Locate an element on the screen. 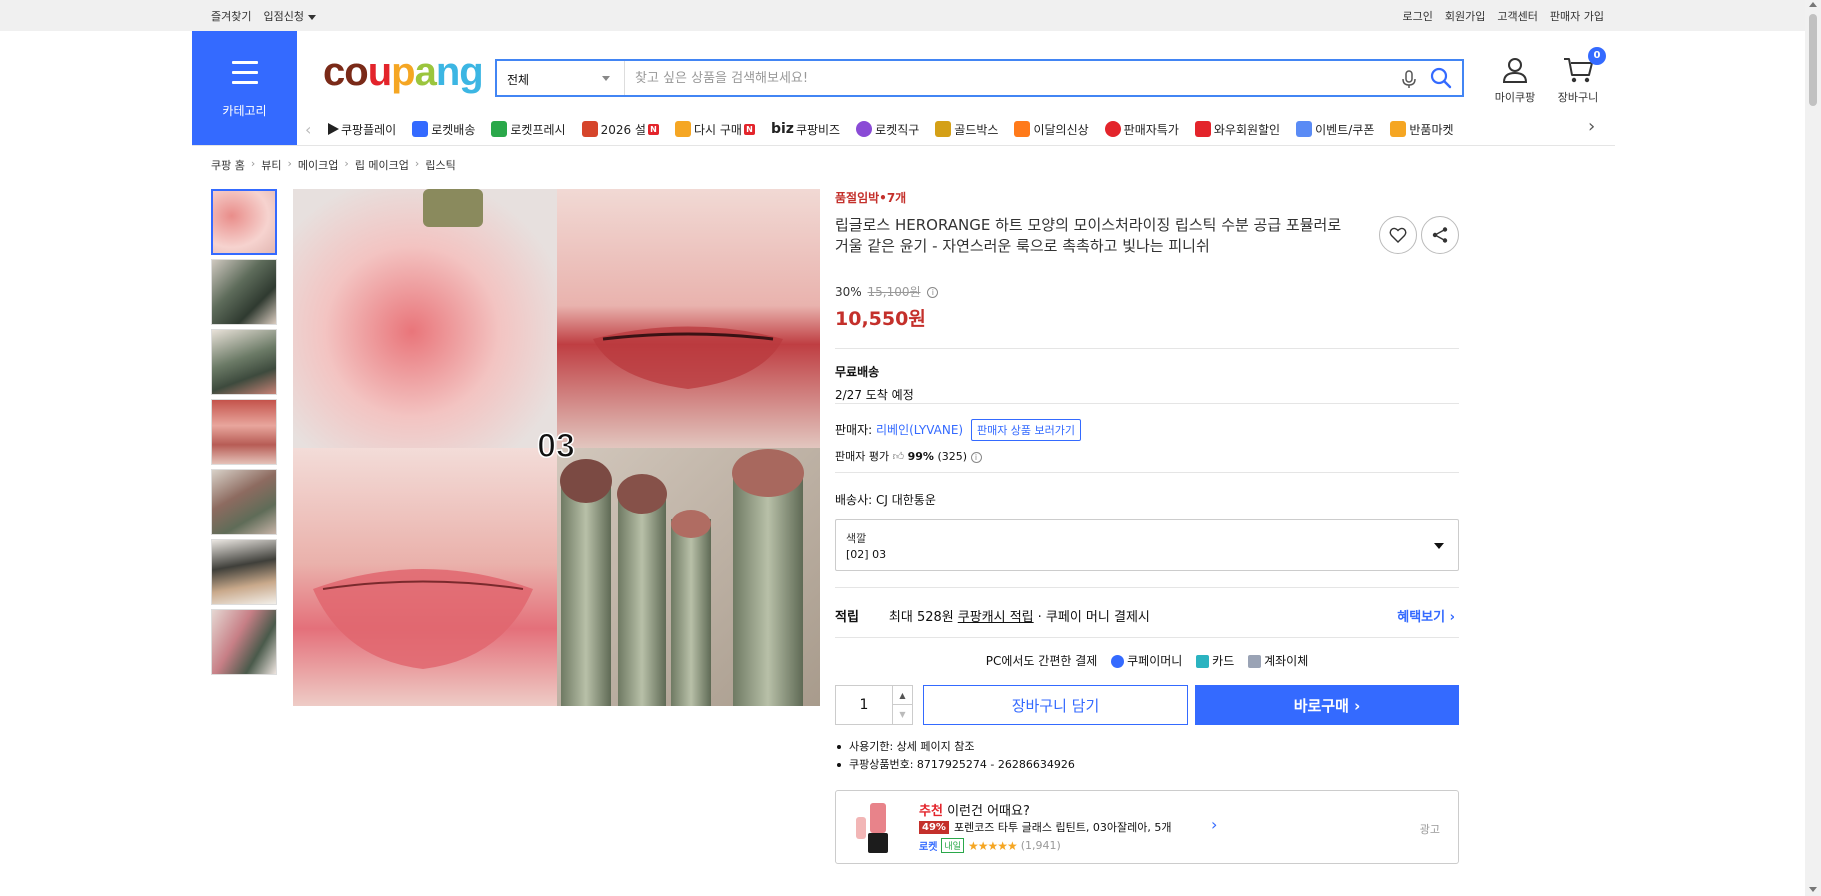 The width and height of the screenshot is (1821, 896). ad-meta-line: 로켓 내일 ★★★★★ (1,941) is located at coordinates (990, 845).